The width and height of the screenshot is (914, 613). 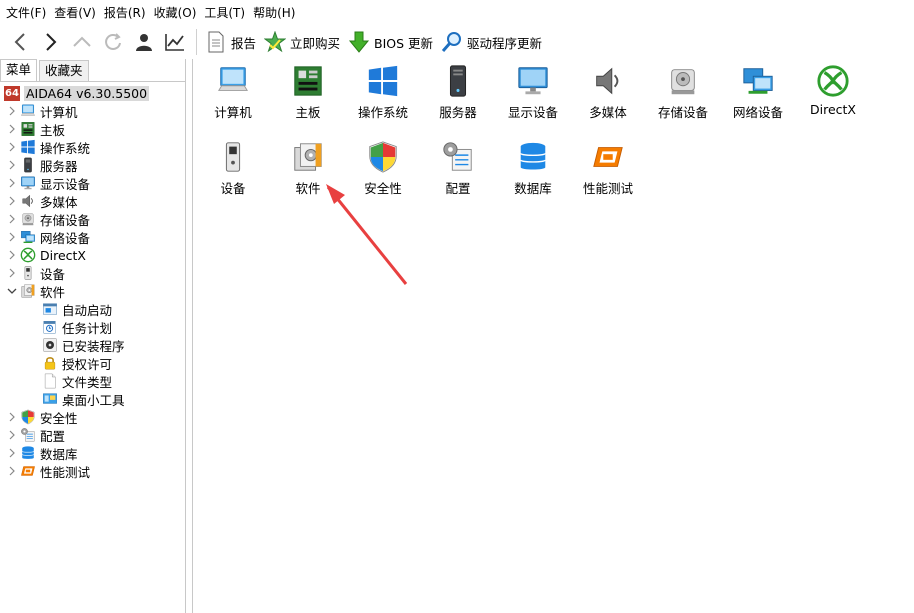 I want to click on bios-update-button: BIOS 更新, so click(x=392, y=42).